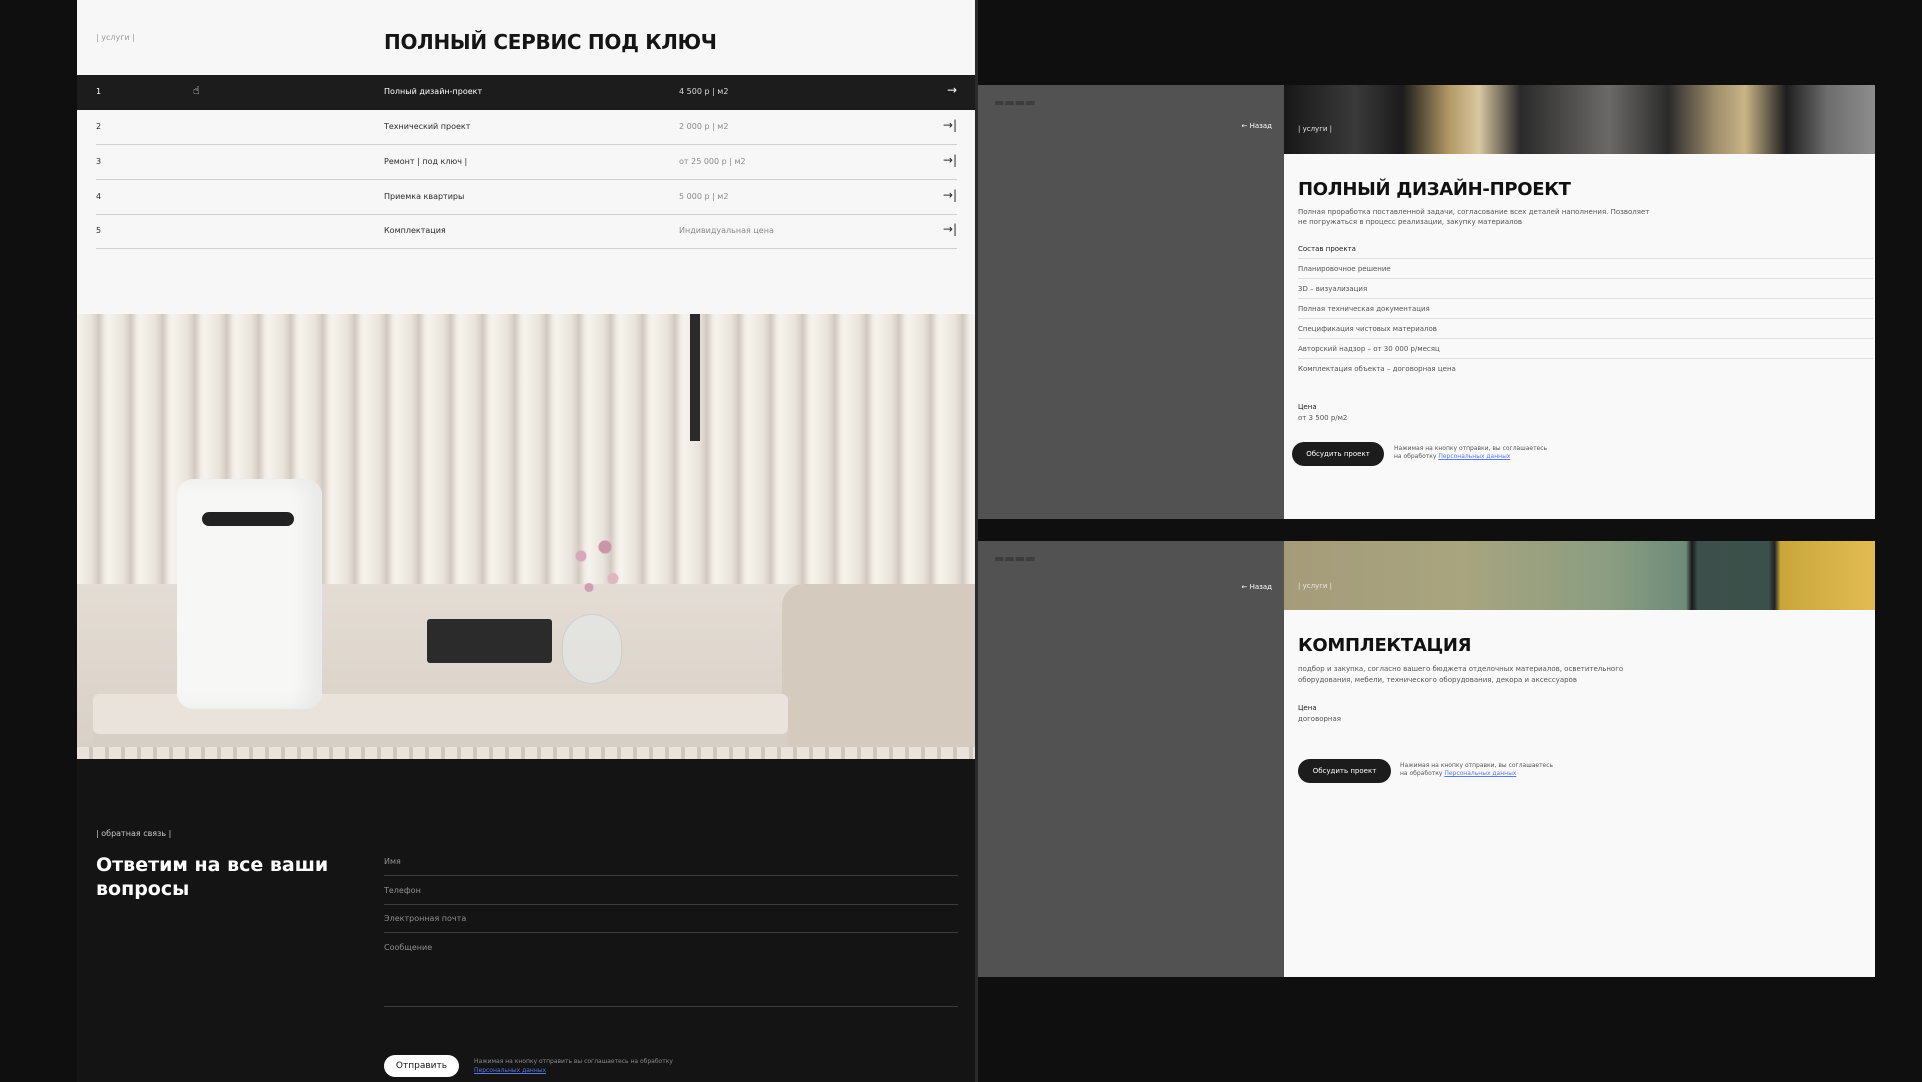 The image size is (1922, 1082). Describe the element at coordinates (1585, 368) in the screenshot. I see `composition-item: Комплектация объекта – договорная цена` at that location.